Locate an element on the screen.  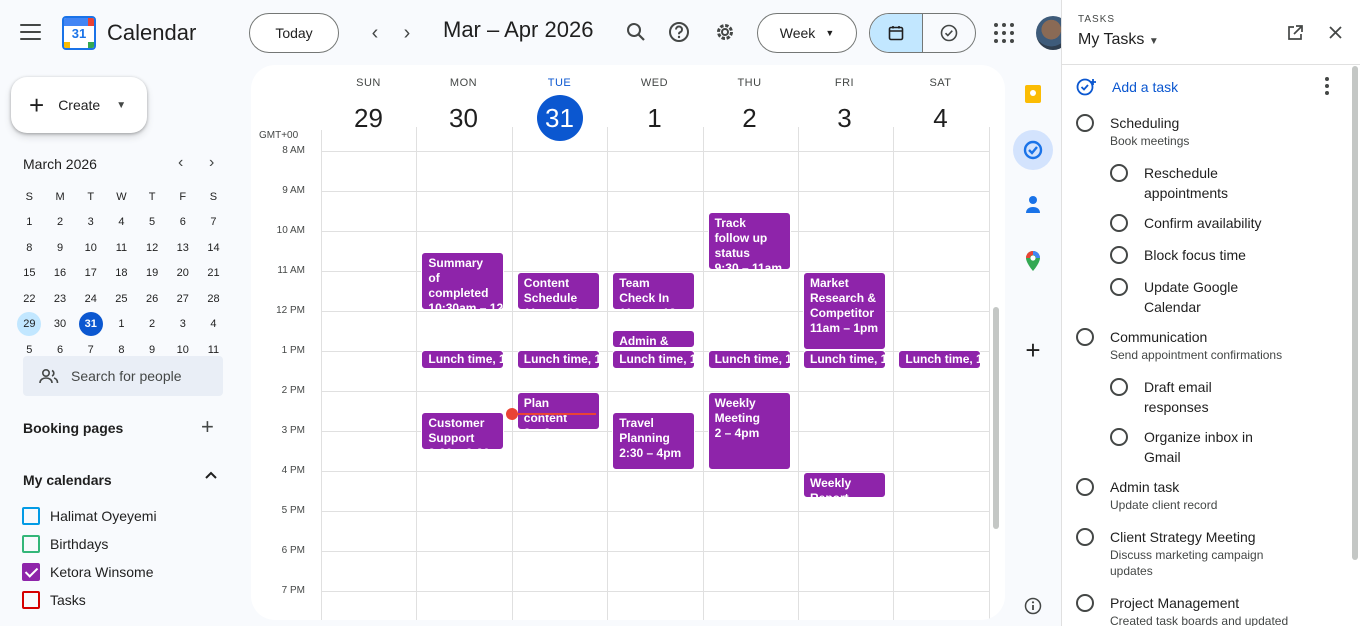
day-number: 31 is located at coordinates (559, 118).